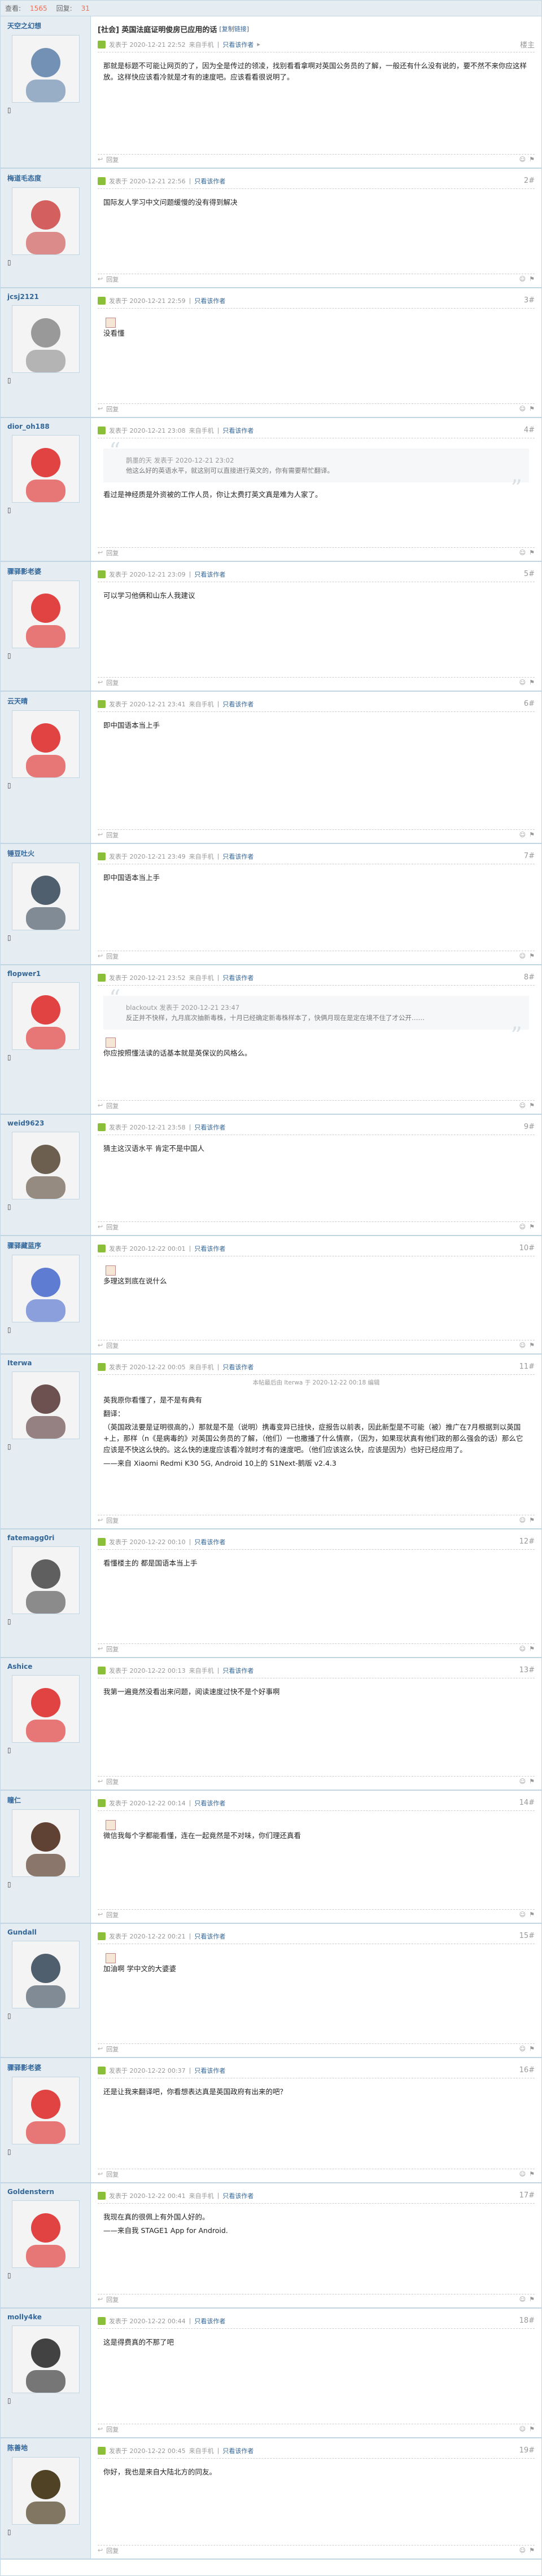 This screenshot has height=2576, width=542. I want to click on floor-number: 楼主, so click(527, 44).